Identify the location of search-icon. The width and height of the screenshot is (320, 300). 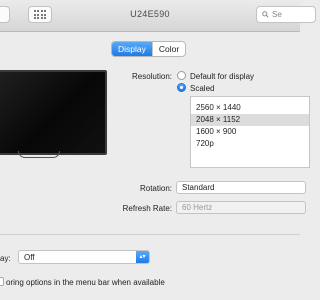
(265, 14).